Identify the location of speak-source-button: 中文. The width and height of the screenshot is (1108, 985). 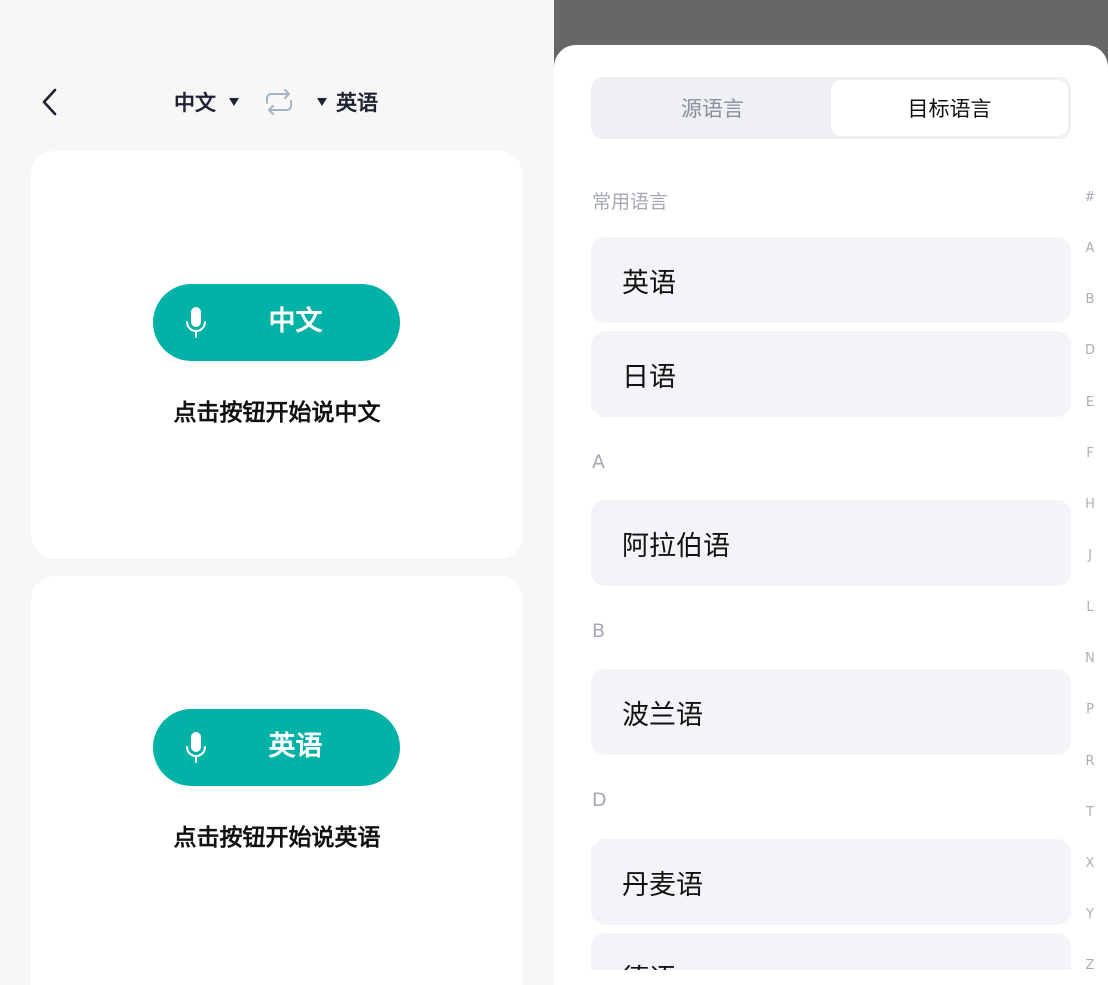
(276, 322).